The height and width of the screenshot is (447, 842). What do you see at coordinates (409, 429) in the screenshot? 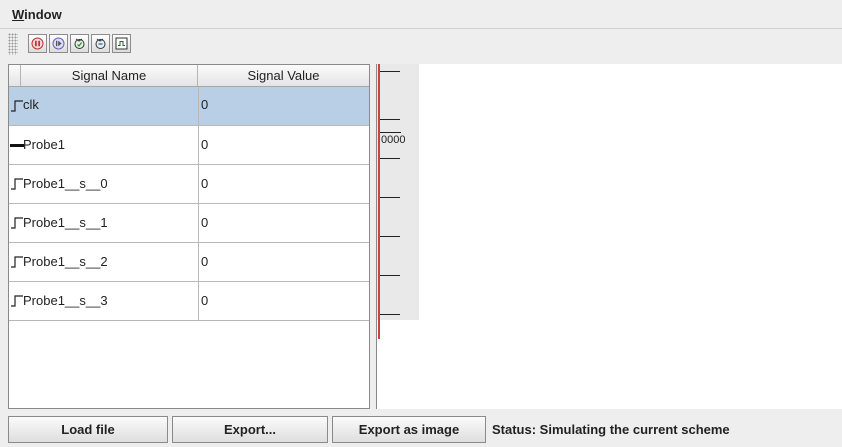
I see `export-image-button: Export as image` at bounding box center [409, 429].